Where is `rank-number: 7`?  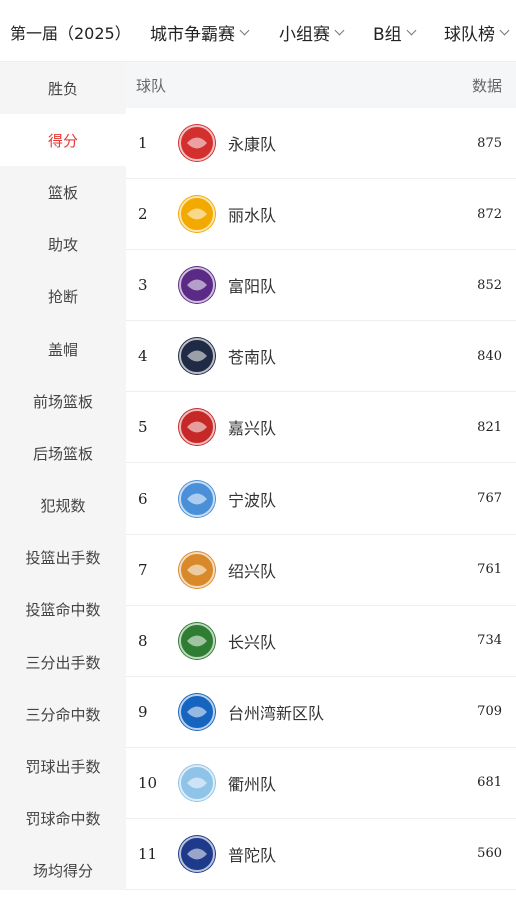
rank-number: 7 is located at coordinates (143, 569).